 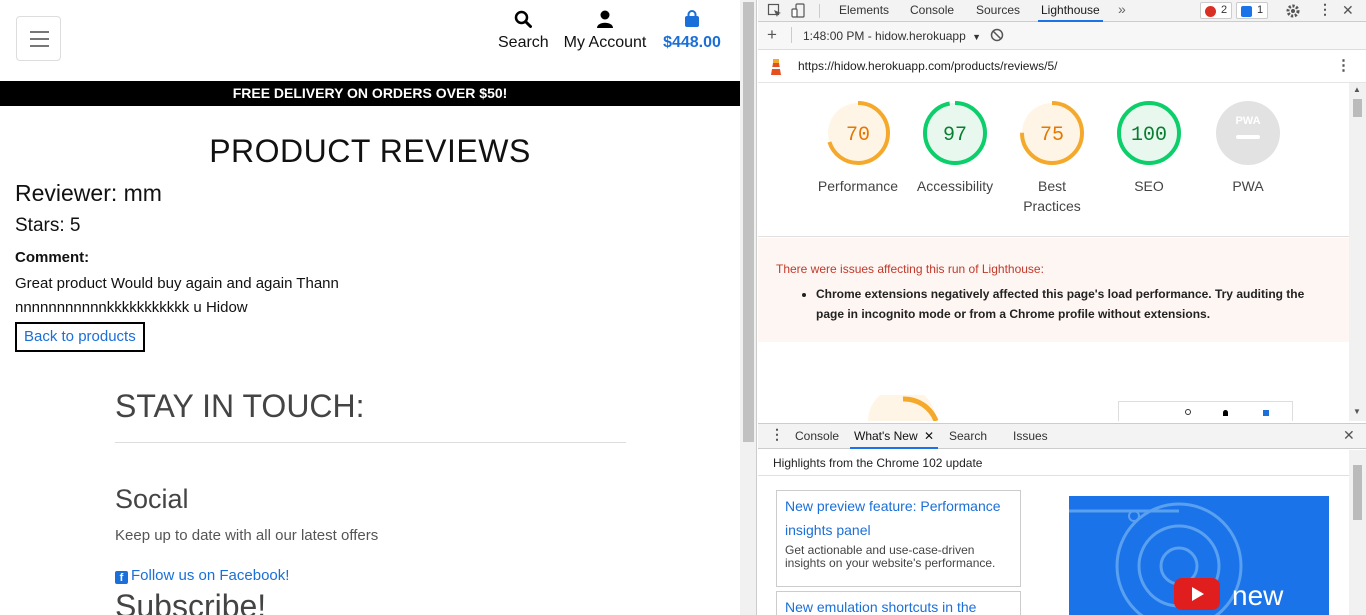 What do you see at coordinates (932, 11) in the screenshot?
I see `tab-console: Console` at bounding box center [932, 11].